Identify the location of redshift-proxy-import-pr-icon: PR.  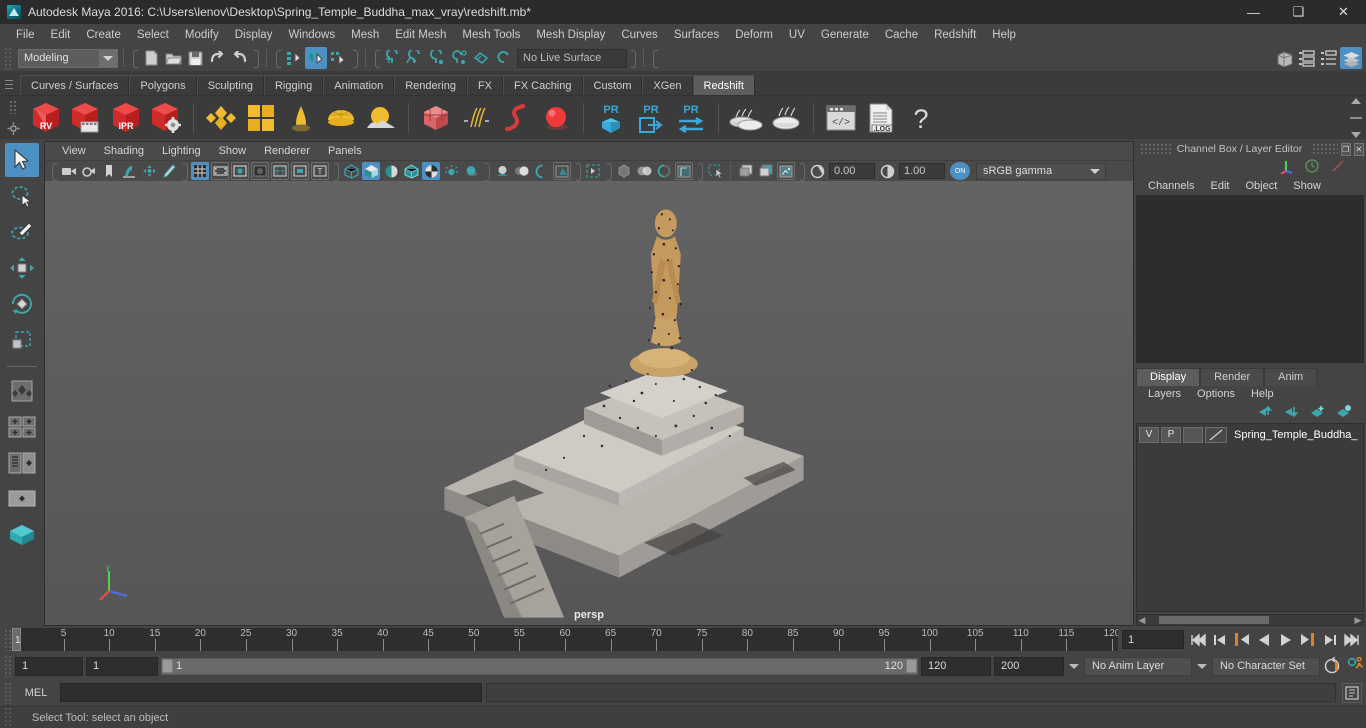
(651, 118).